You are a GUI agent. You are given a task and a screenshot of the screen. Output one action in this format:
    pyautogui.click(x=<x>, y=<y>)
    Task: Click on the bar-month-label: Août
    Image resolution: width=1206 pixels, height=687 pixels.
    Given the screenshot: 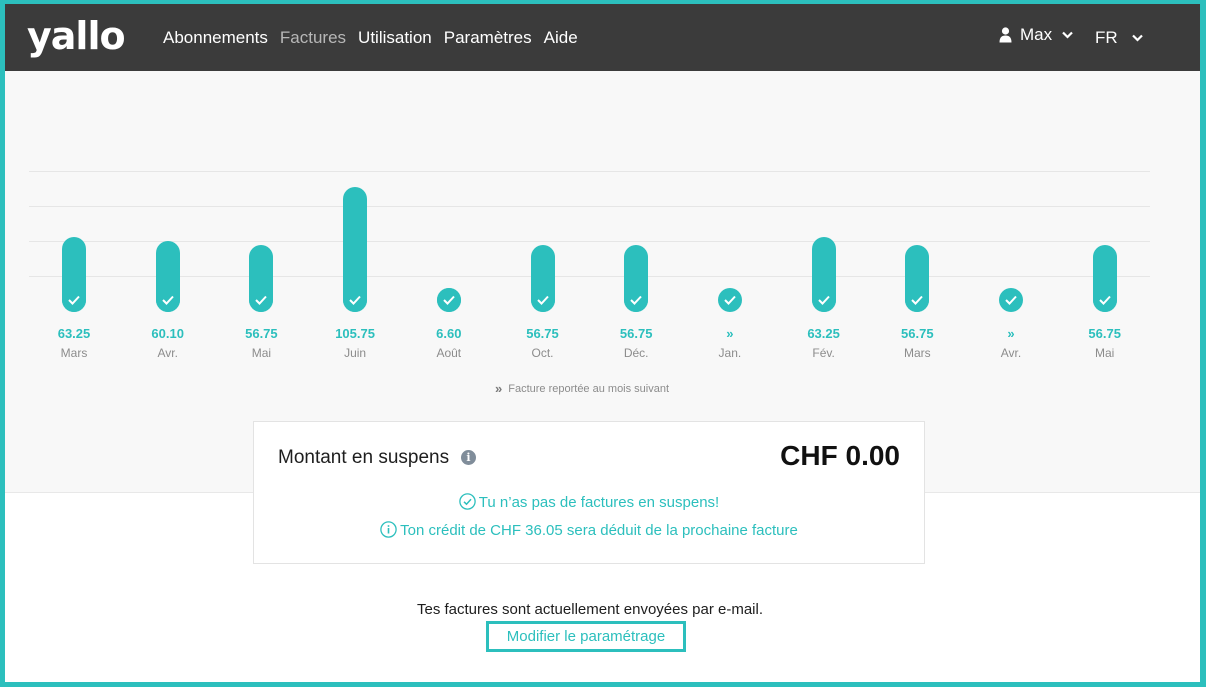 What is the action you would take?
    pyautogui.click(x=449, y=353)
    